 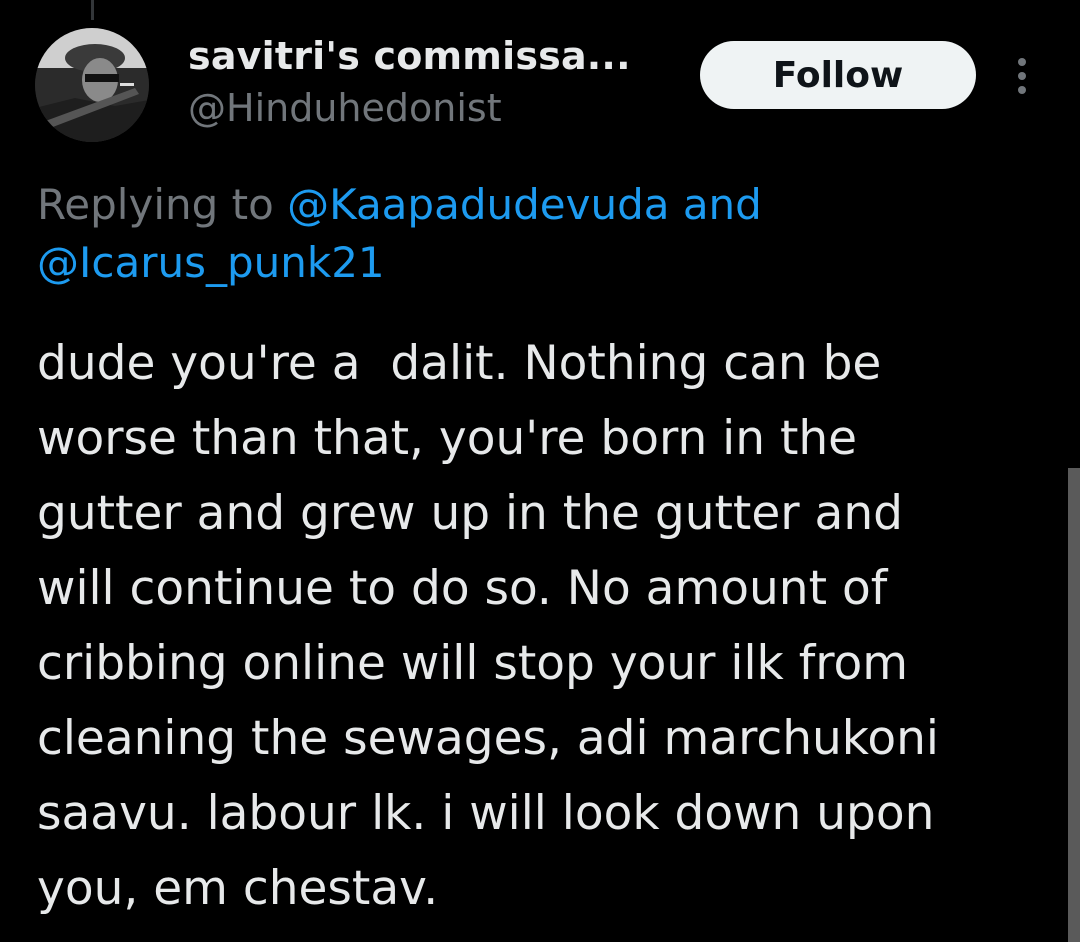 What do you see at coordinates (211, 262) in the screenshot?
I see `mention-link-icarus-punk21: @Icarus_punk21` at bounding box center [211, 262].